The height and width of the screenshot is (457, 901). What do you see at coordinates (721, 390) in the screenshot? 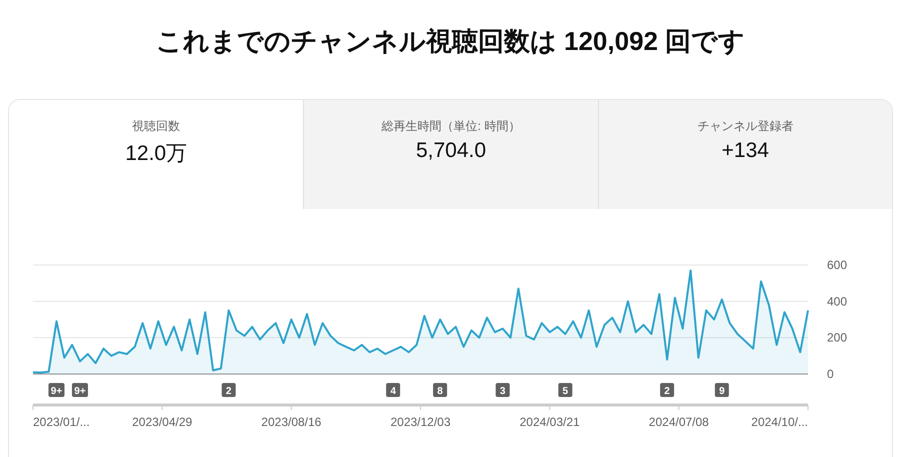
I see `annotation-badge: 9` at bounding box center [721, 390].